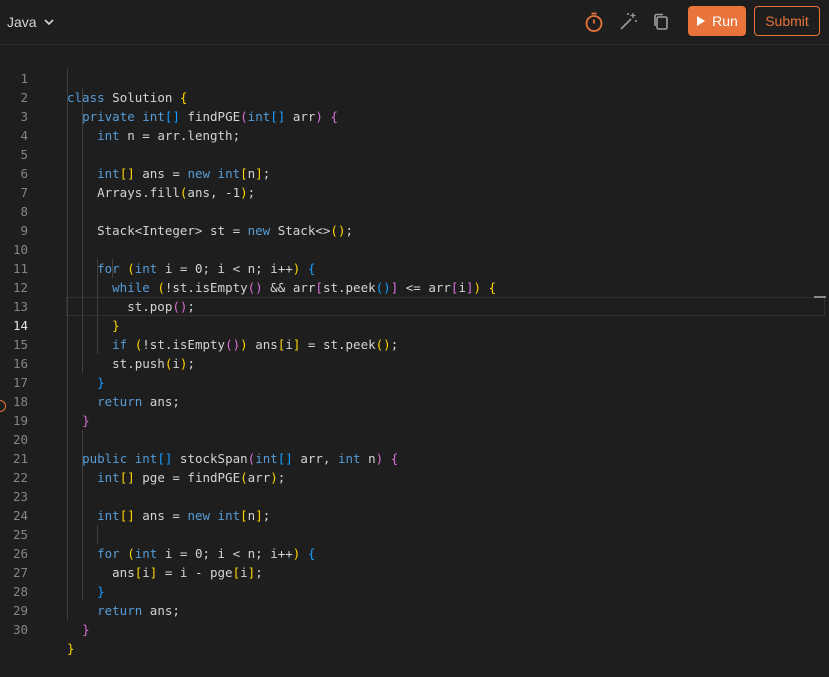 The width and height of the screenshot is (829, 677). Describe the element at coordinates (20, 629) in the screenshot. I see `line-number: 30` at that location.